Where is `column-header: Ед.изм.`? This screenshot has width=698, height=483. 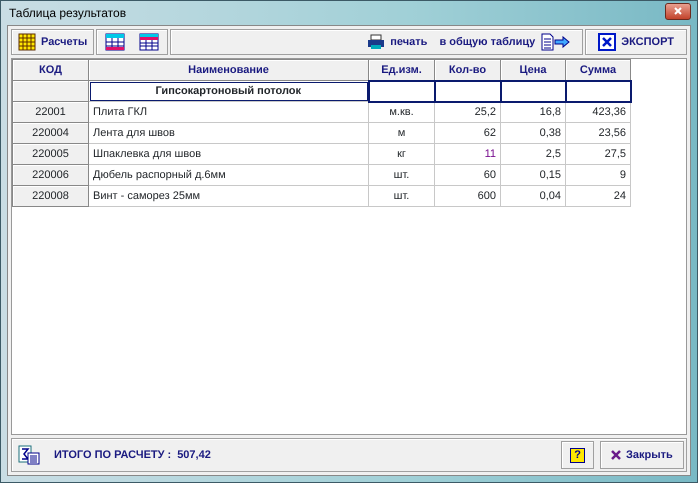
column-header: Ед.изм. is located at coordinates (401, 70).